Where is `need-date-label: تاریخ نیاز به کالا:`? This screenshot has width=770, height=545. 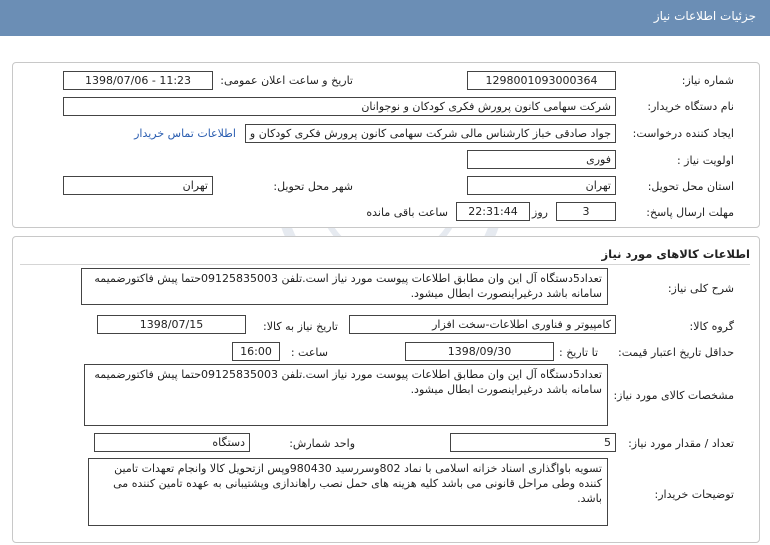
need-date-label: تاریخ نیاز به کالا: is located at coordinates (300, 326).